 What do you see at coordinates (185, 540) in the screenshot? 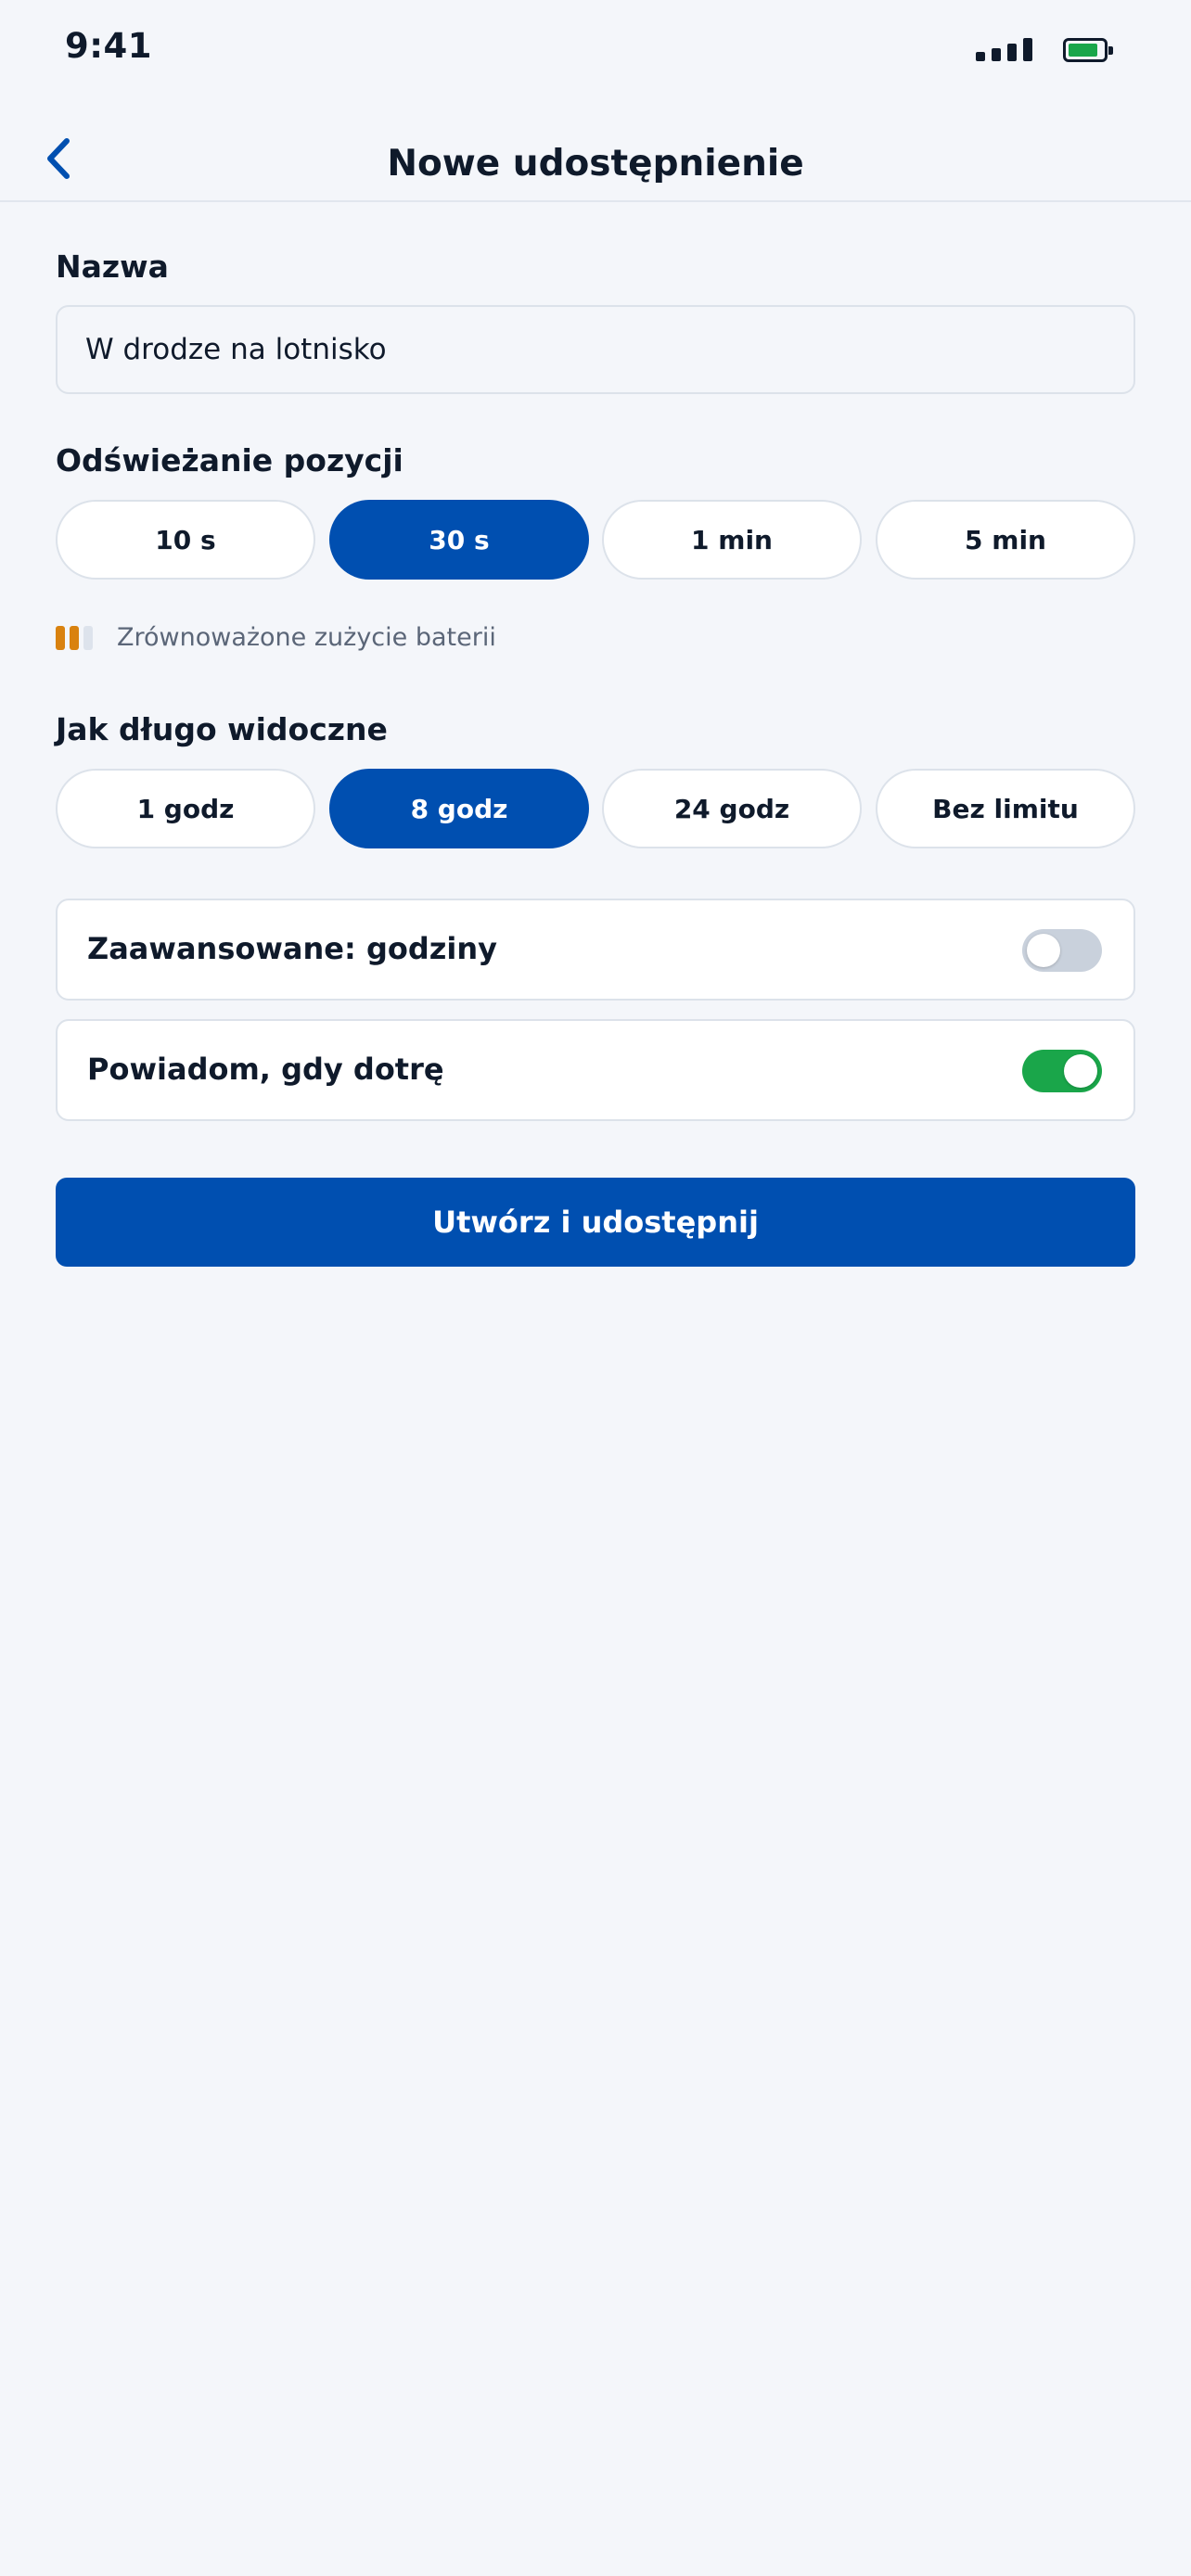
I see `refresh-option-10s: 10 s` at bounding box center [185, 540].